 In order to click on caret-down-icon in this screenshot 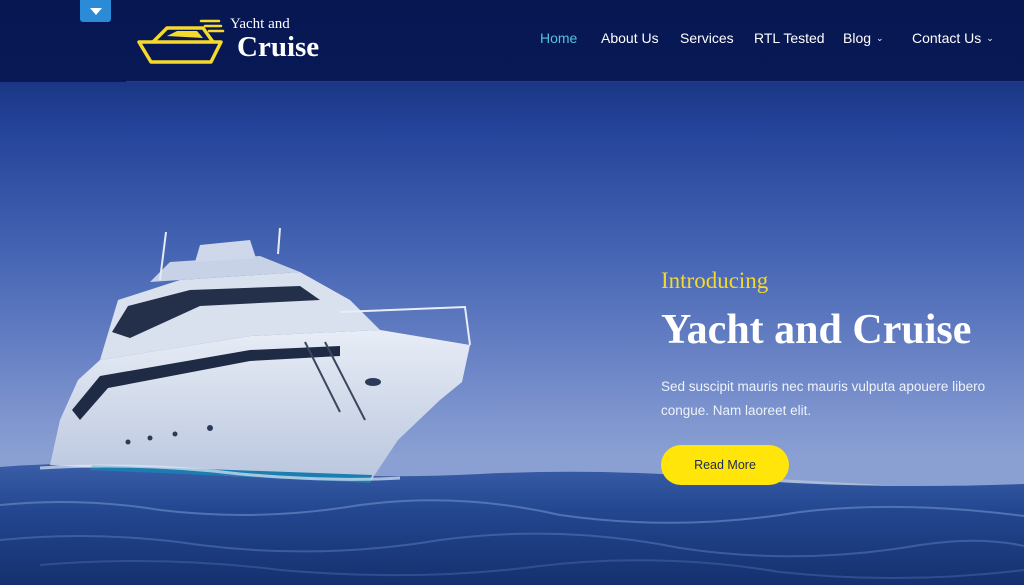, I will do `click(95, 11)`.